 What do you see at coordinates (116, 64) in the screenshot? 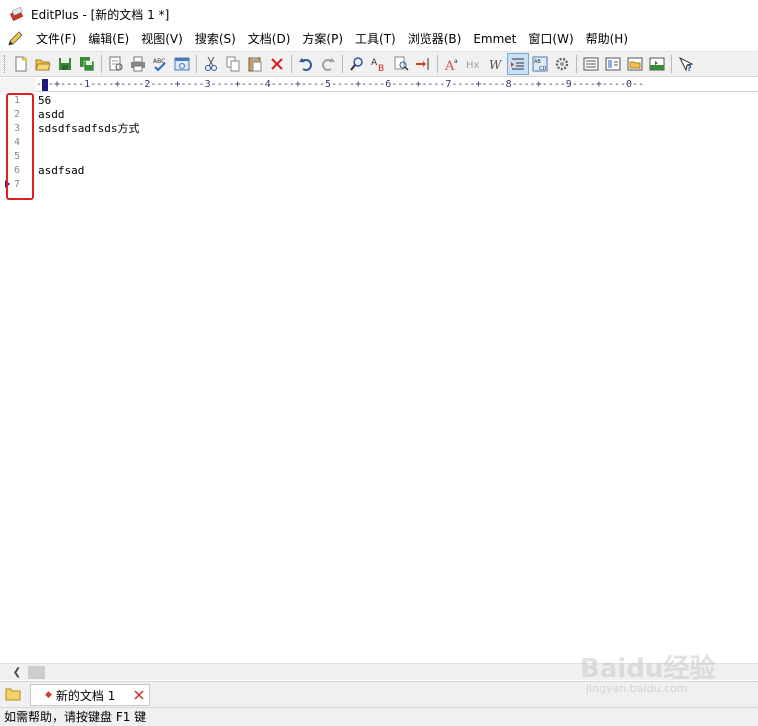
I see `print-preview-icon` at bounding box center [116, 64].